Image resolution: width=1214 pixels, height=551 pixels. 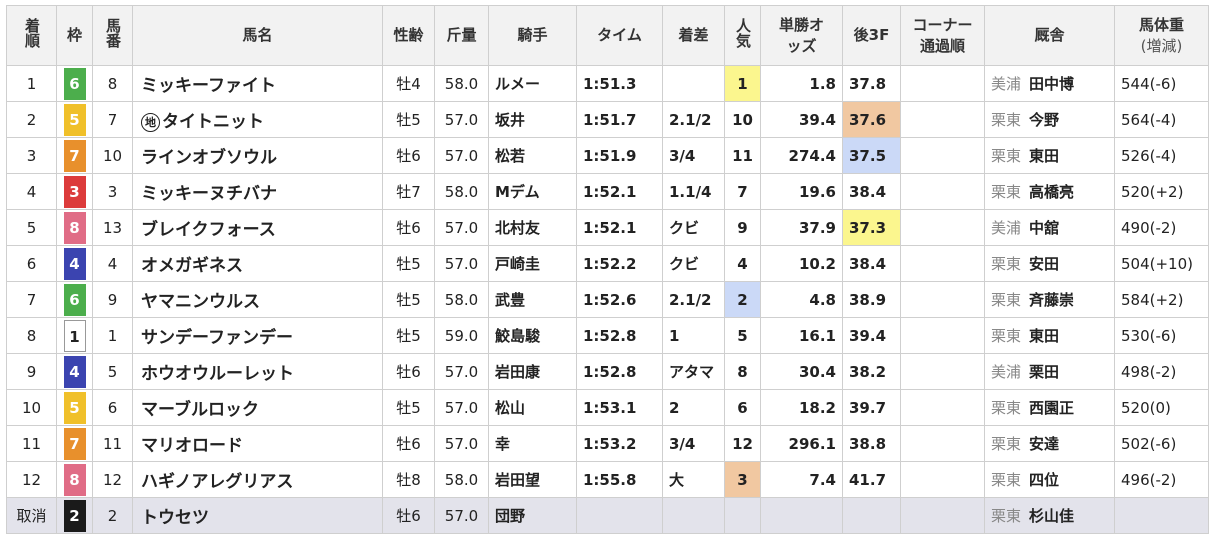 I want to click on horse-name-link: ミッキーヌチバナ, so click(x=257, y=191).